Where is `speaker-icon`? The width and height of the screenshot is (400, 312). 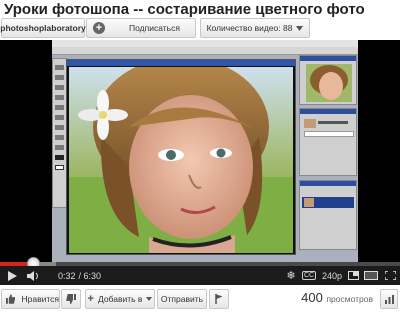 speaker-icon is located at coordinates (32, 275).